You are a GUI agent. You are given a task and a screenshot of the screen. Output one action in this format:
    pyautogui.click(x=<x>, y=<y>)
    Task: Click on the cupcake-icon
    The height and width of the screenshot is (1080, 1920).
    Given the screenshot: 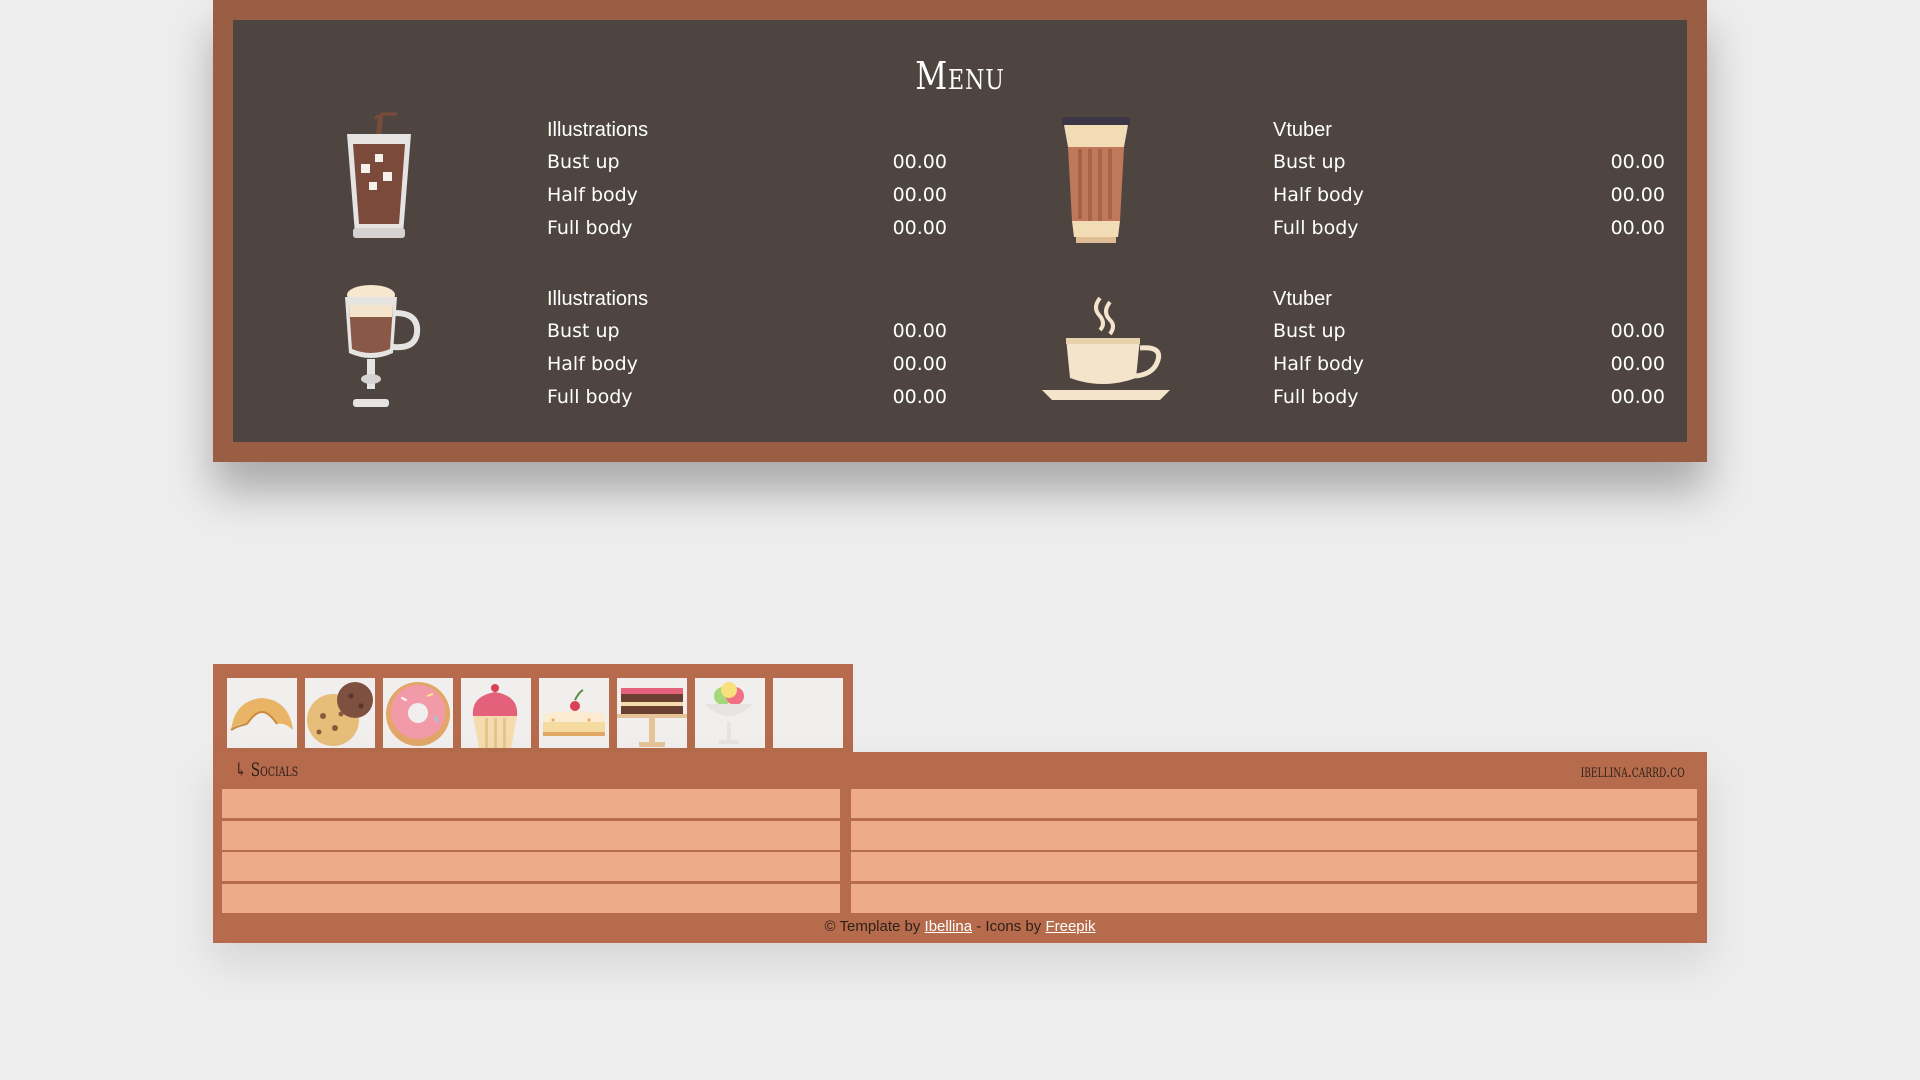 What is the action you would take?
    pyautogui.click(x=496, y=713)
    